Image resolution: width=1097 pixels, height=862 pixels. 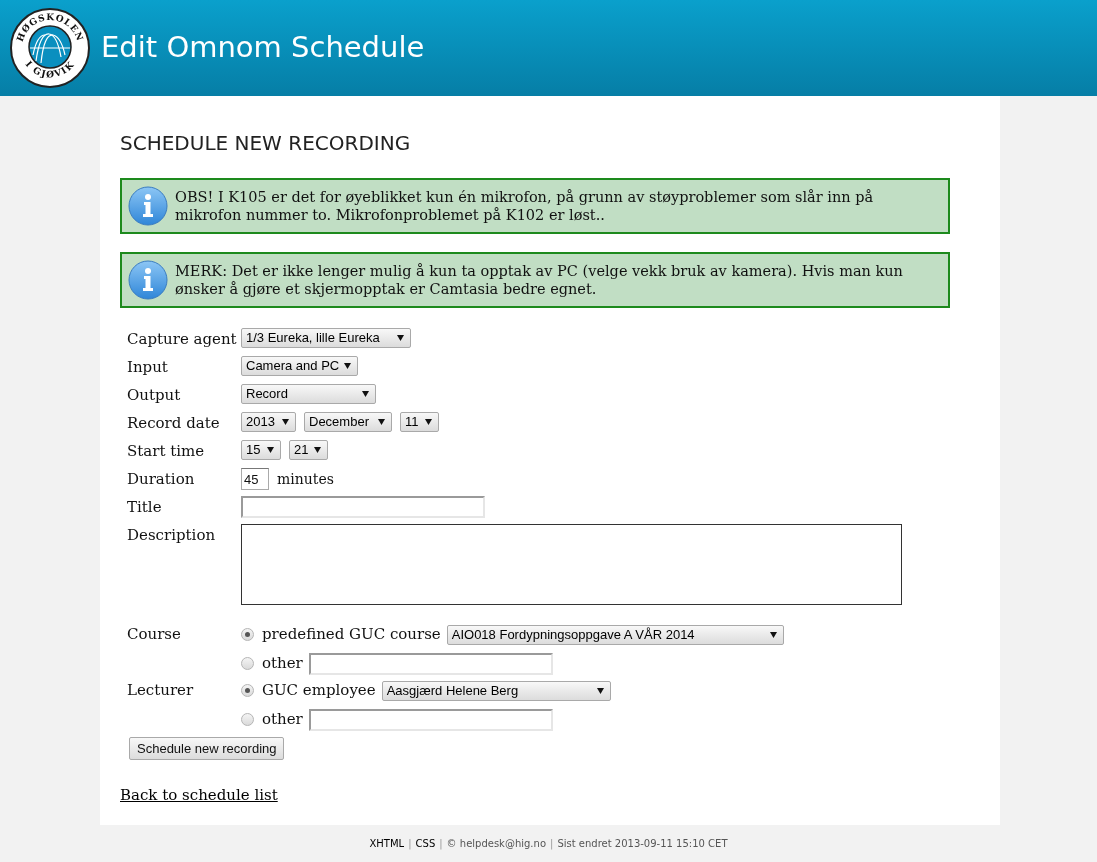 What do you see at coordinates (154, 634) in the screenshot?
I see `field-label: Course` at bounding box center [154, 634].